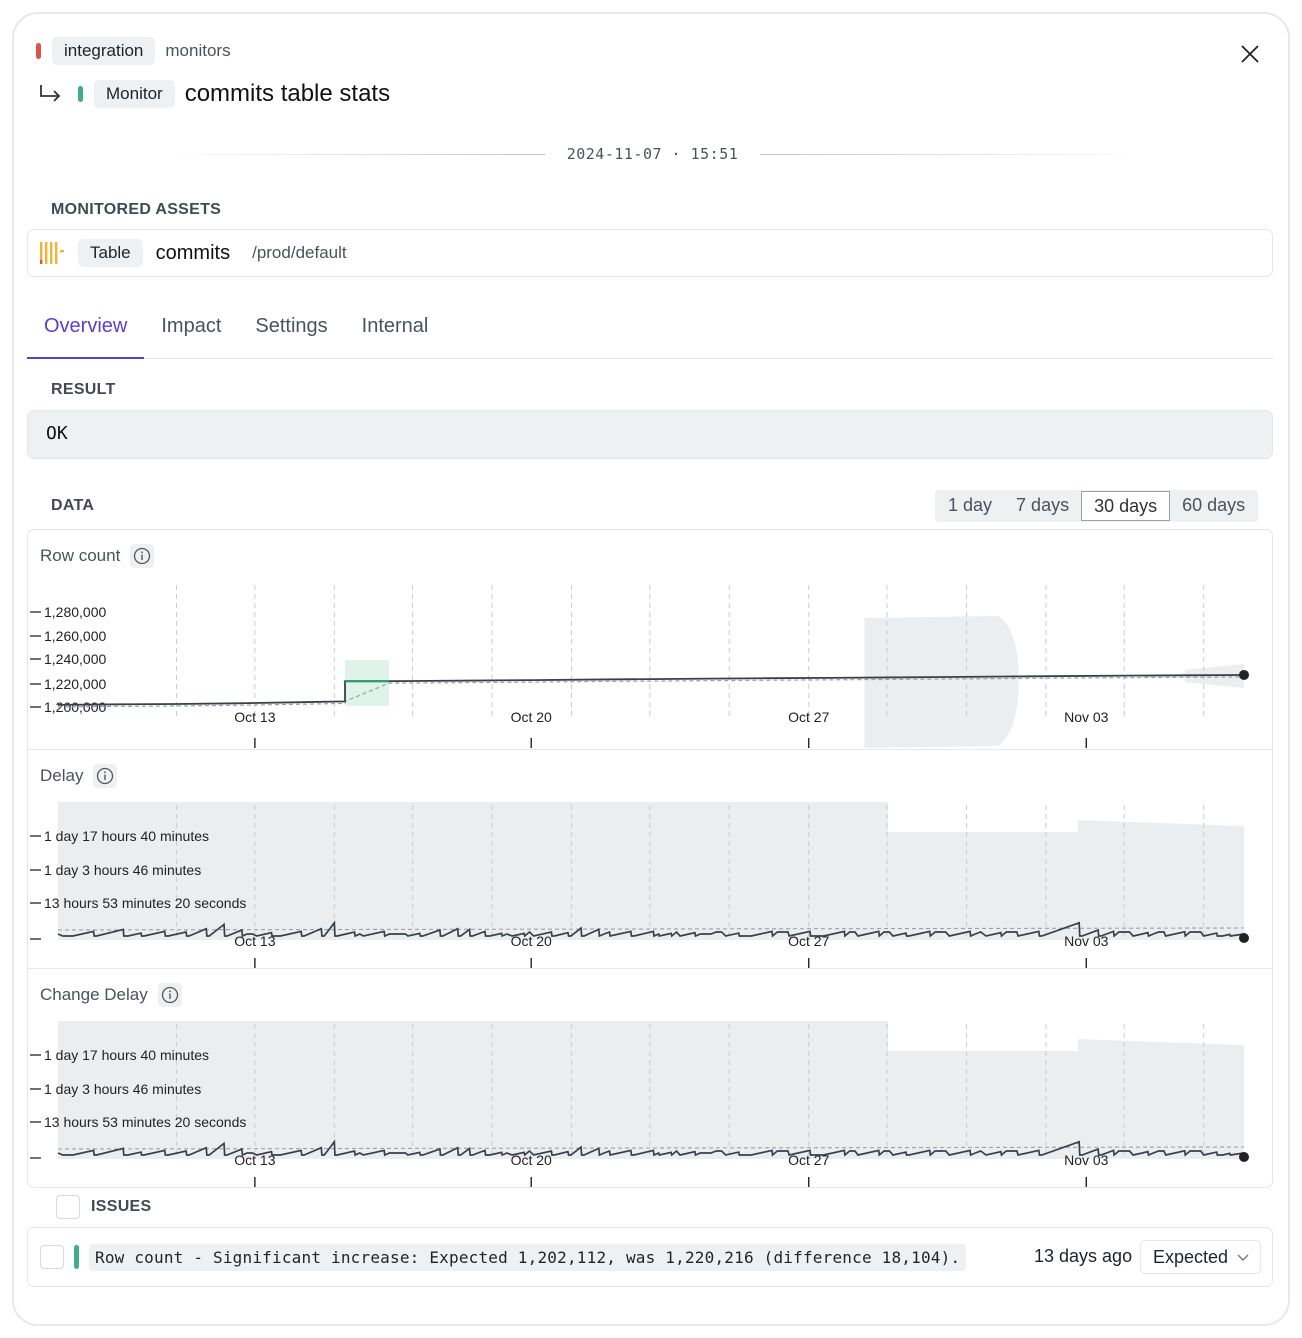  Describe the element at coordinates (941, 682) in the screenshot. I see `forecast-band` at that location.